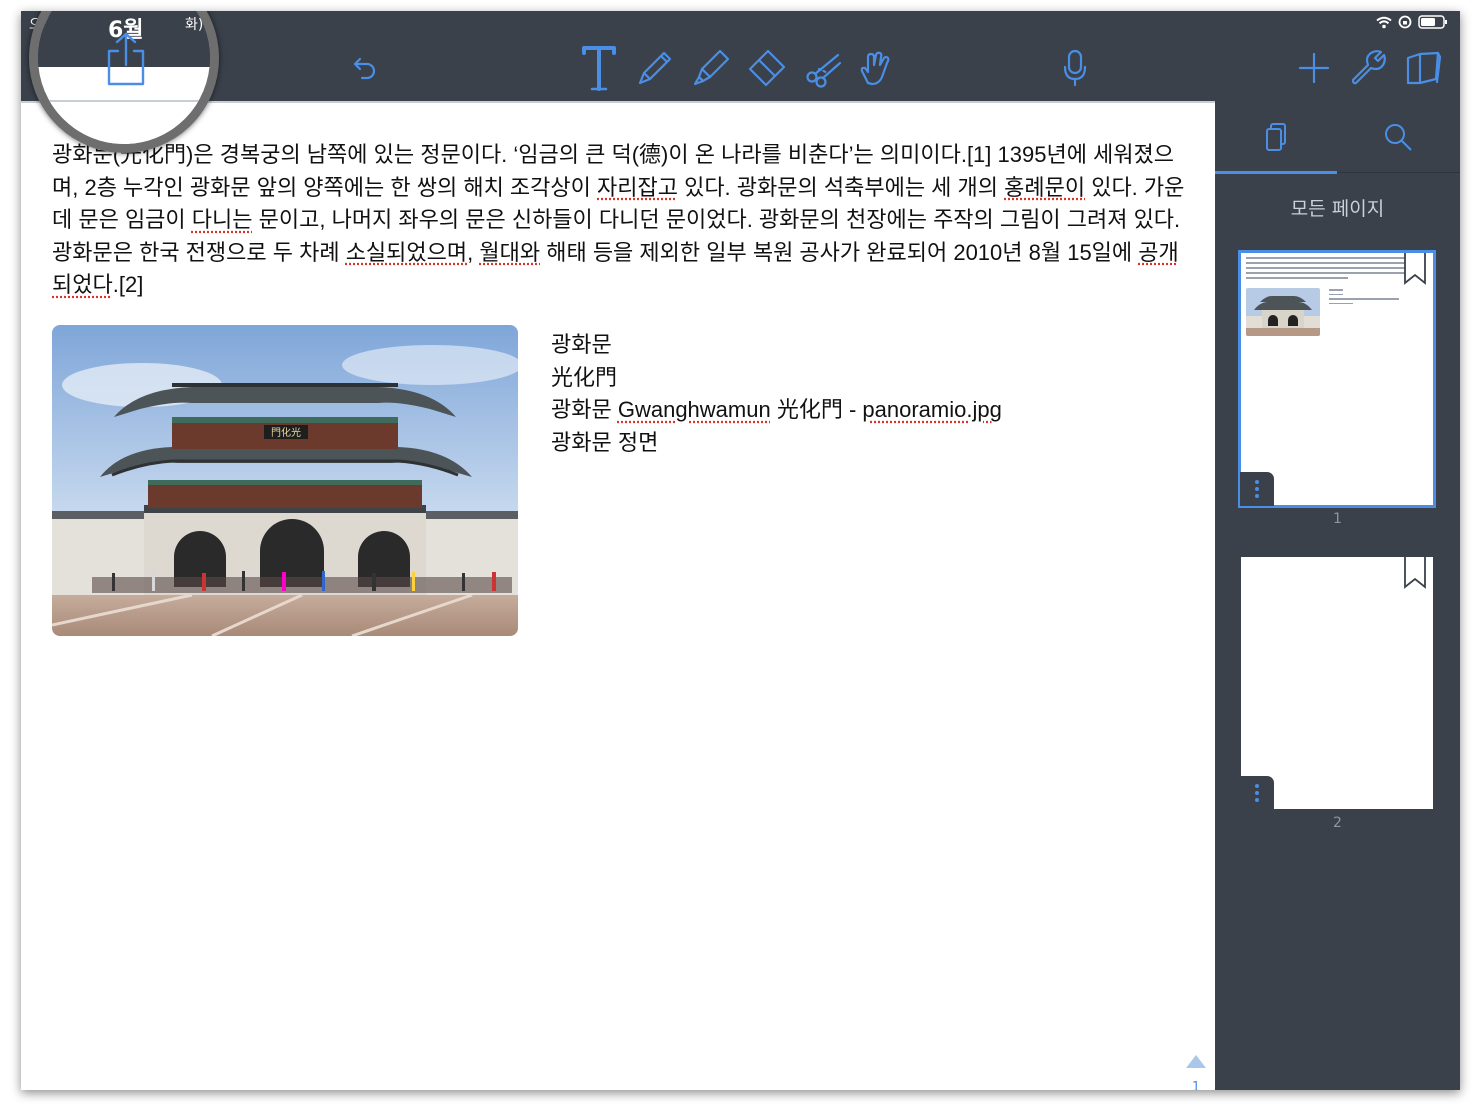 This screenshot has width=1480, height=1120. What do you see at coordinates (1045, 187) in the screenshot?
I see `spellcheck-word: 홍례문이` at bounding box center [1045, 187].